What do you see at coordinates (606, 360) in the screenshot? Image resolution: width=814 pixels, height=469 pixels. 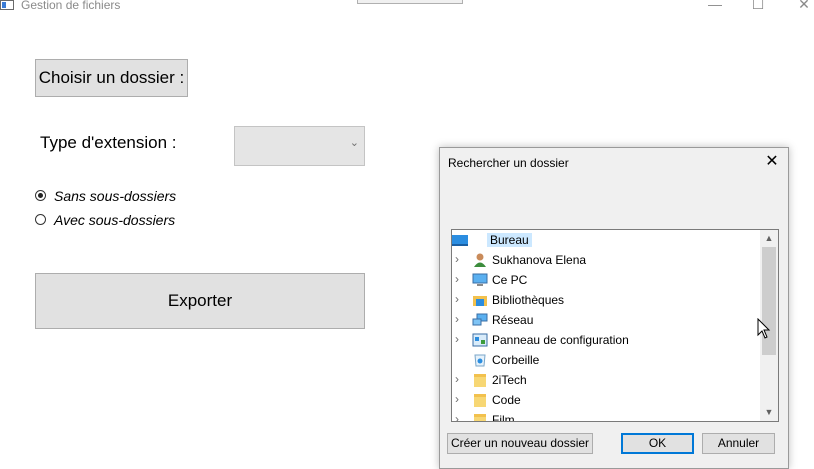 I see `tree-item-recycle-bin: Corbeille` at bounding box center [606, 360].